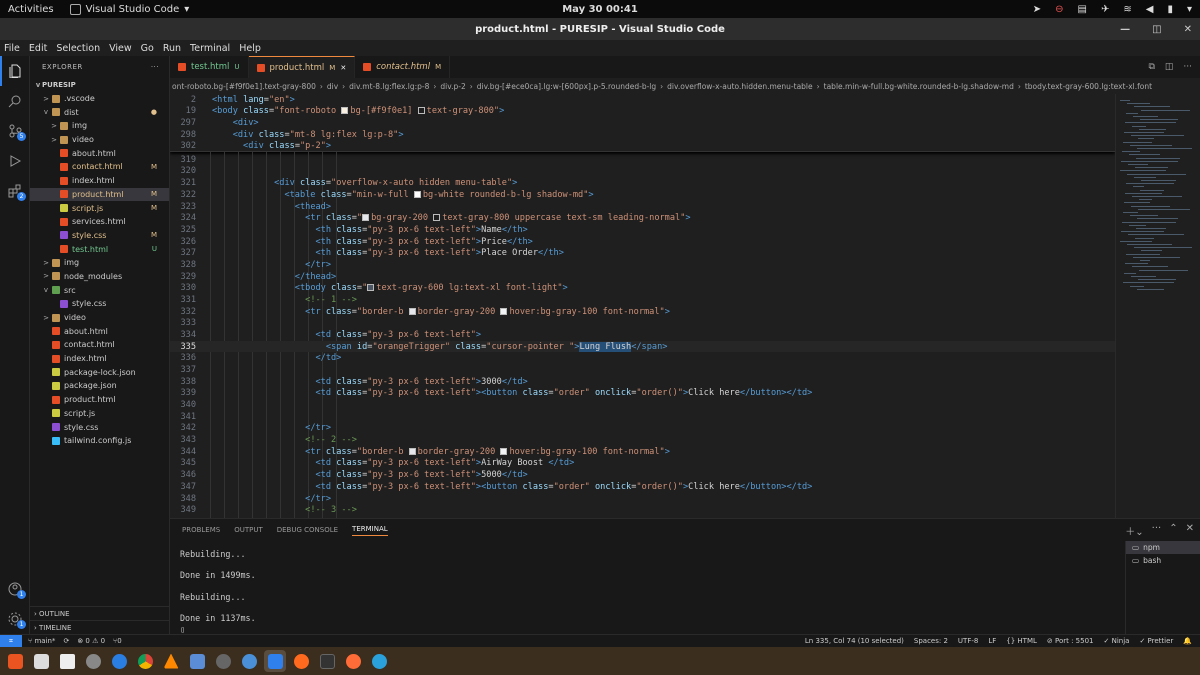 The image size is (1200, 675). What do you see at coordinates (91, 641) in the screenshot?
I see `problems-status: ⊗ 0 ⚠ 0` at bounding box center [91, 641].